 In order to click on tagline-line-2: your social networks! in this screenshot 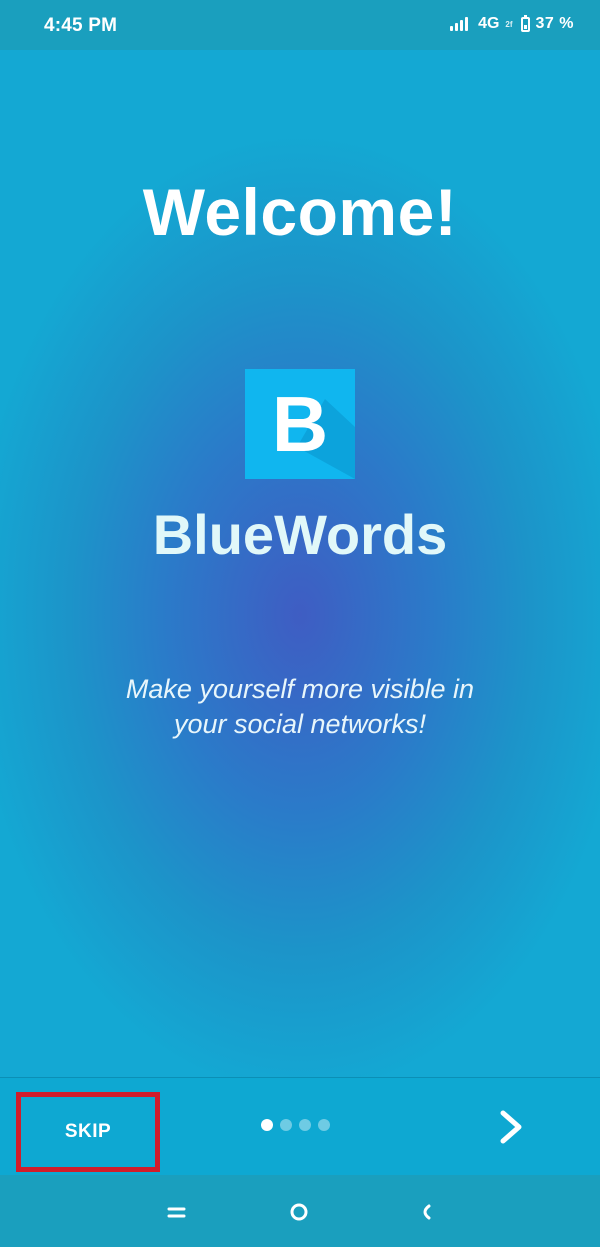, I will do `click(300, 724)`.